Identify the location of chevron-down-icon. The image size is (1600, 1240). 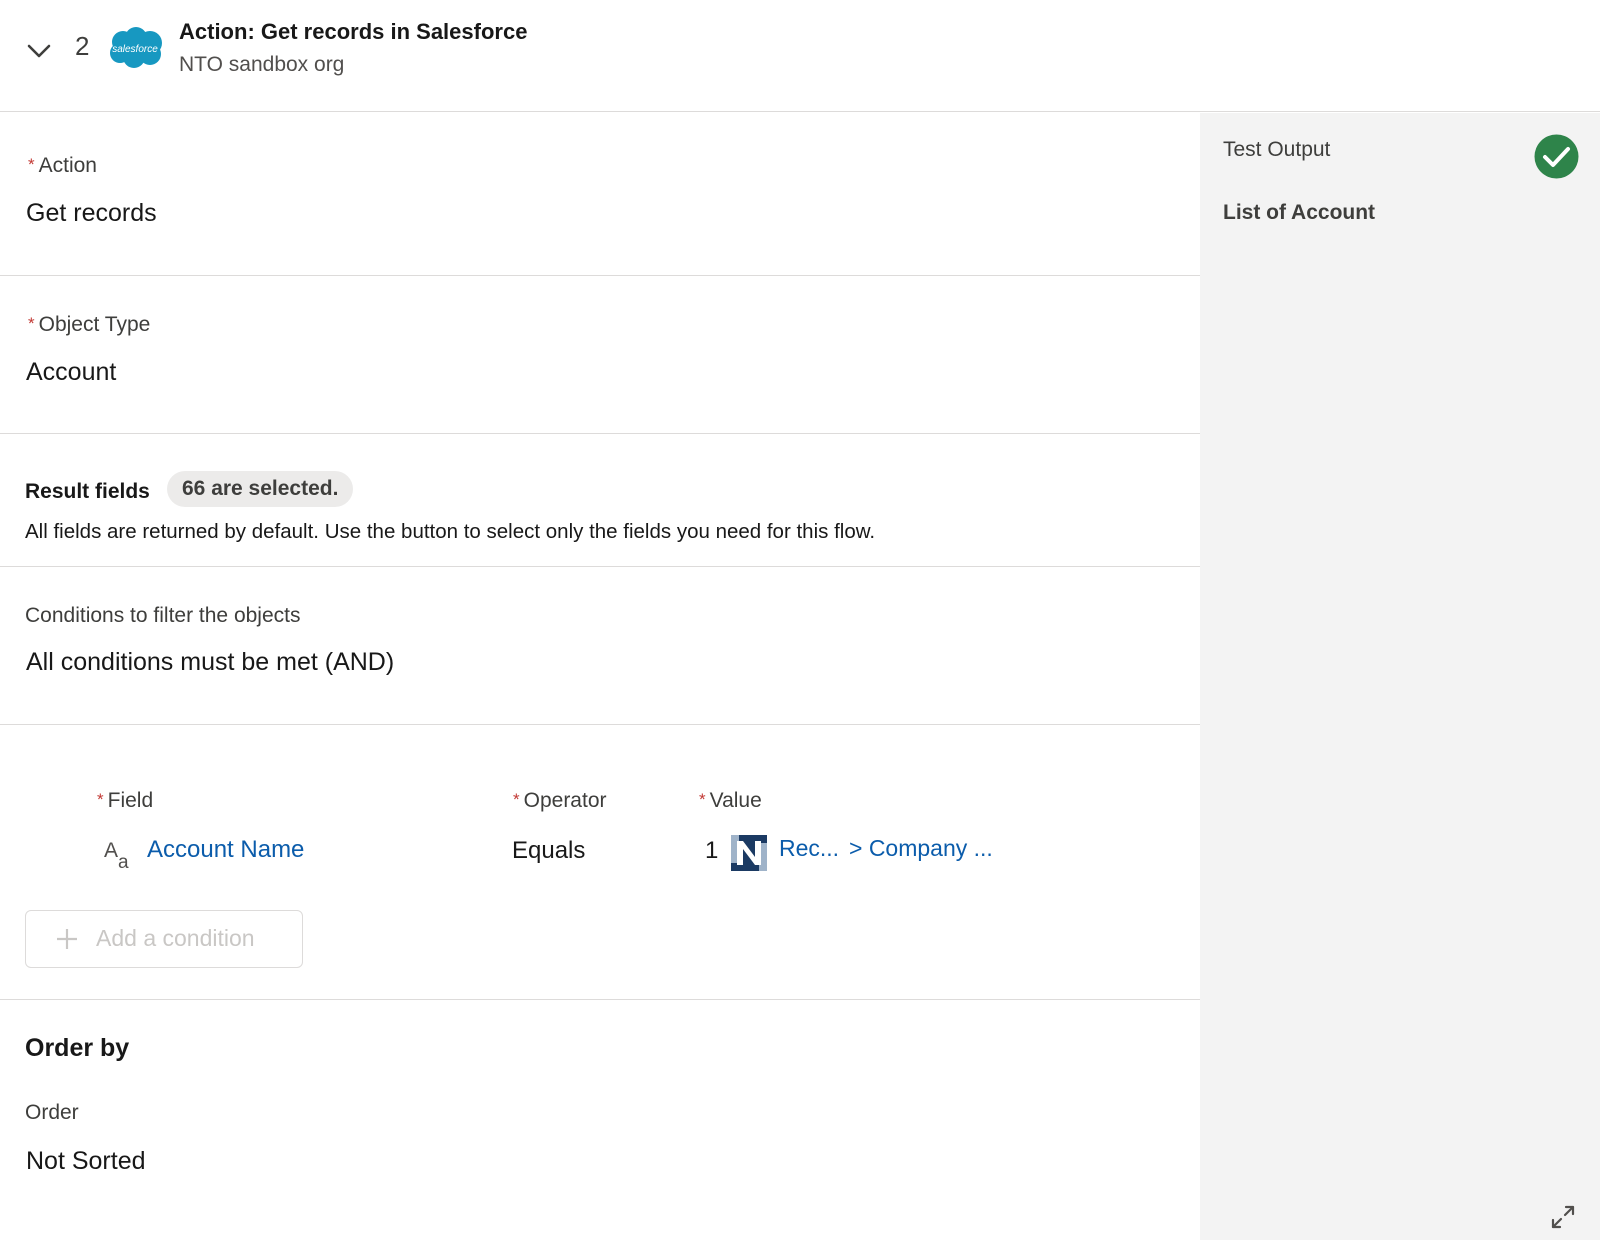
(39, 51).